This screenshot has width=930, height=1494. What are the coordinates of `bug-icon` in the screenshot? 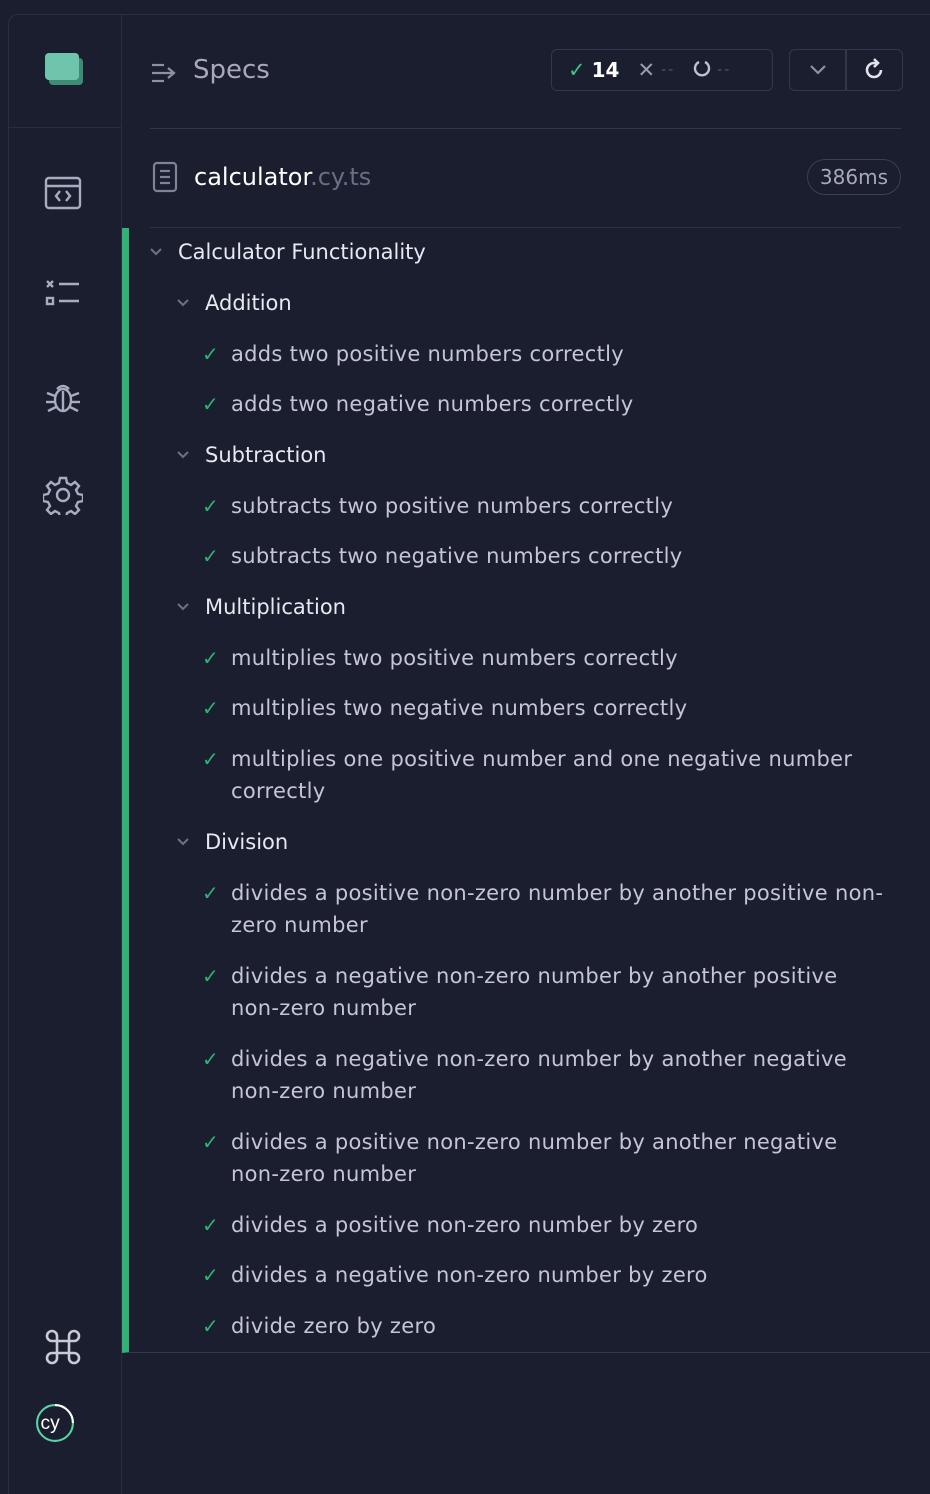 It's located at (63, 397).